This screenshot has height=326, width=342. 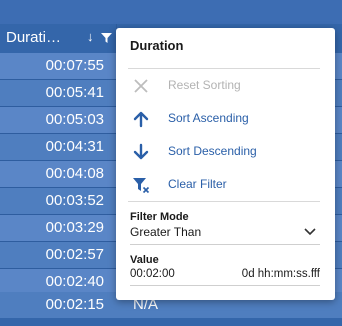 I want to click on duration-cell: 00:04:08, so click(x=74, y=173).